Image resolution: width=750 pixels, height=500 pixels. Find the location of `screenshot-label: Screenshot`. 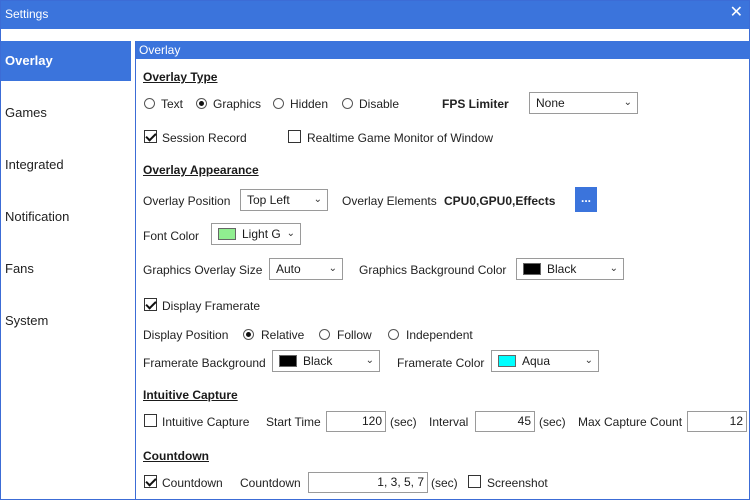

screenshot-label: Screenshot is located at coordinates (517, 483).